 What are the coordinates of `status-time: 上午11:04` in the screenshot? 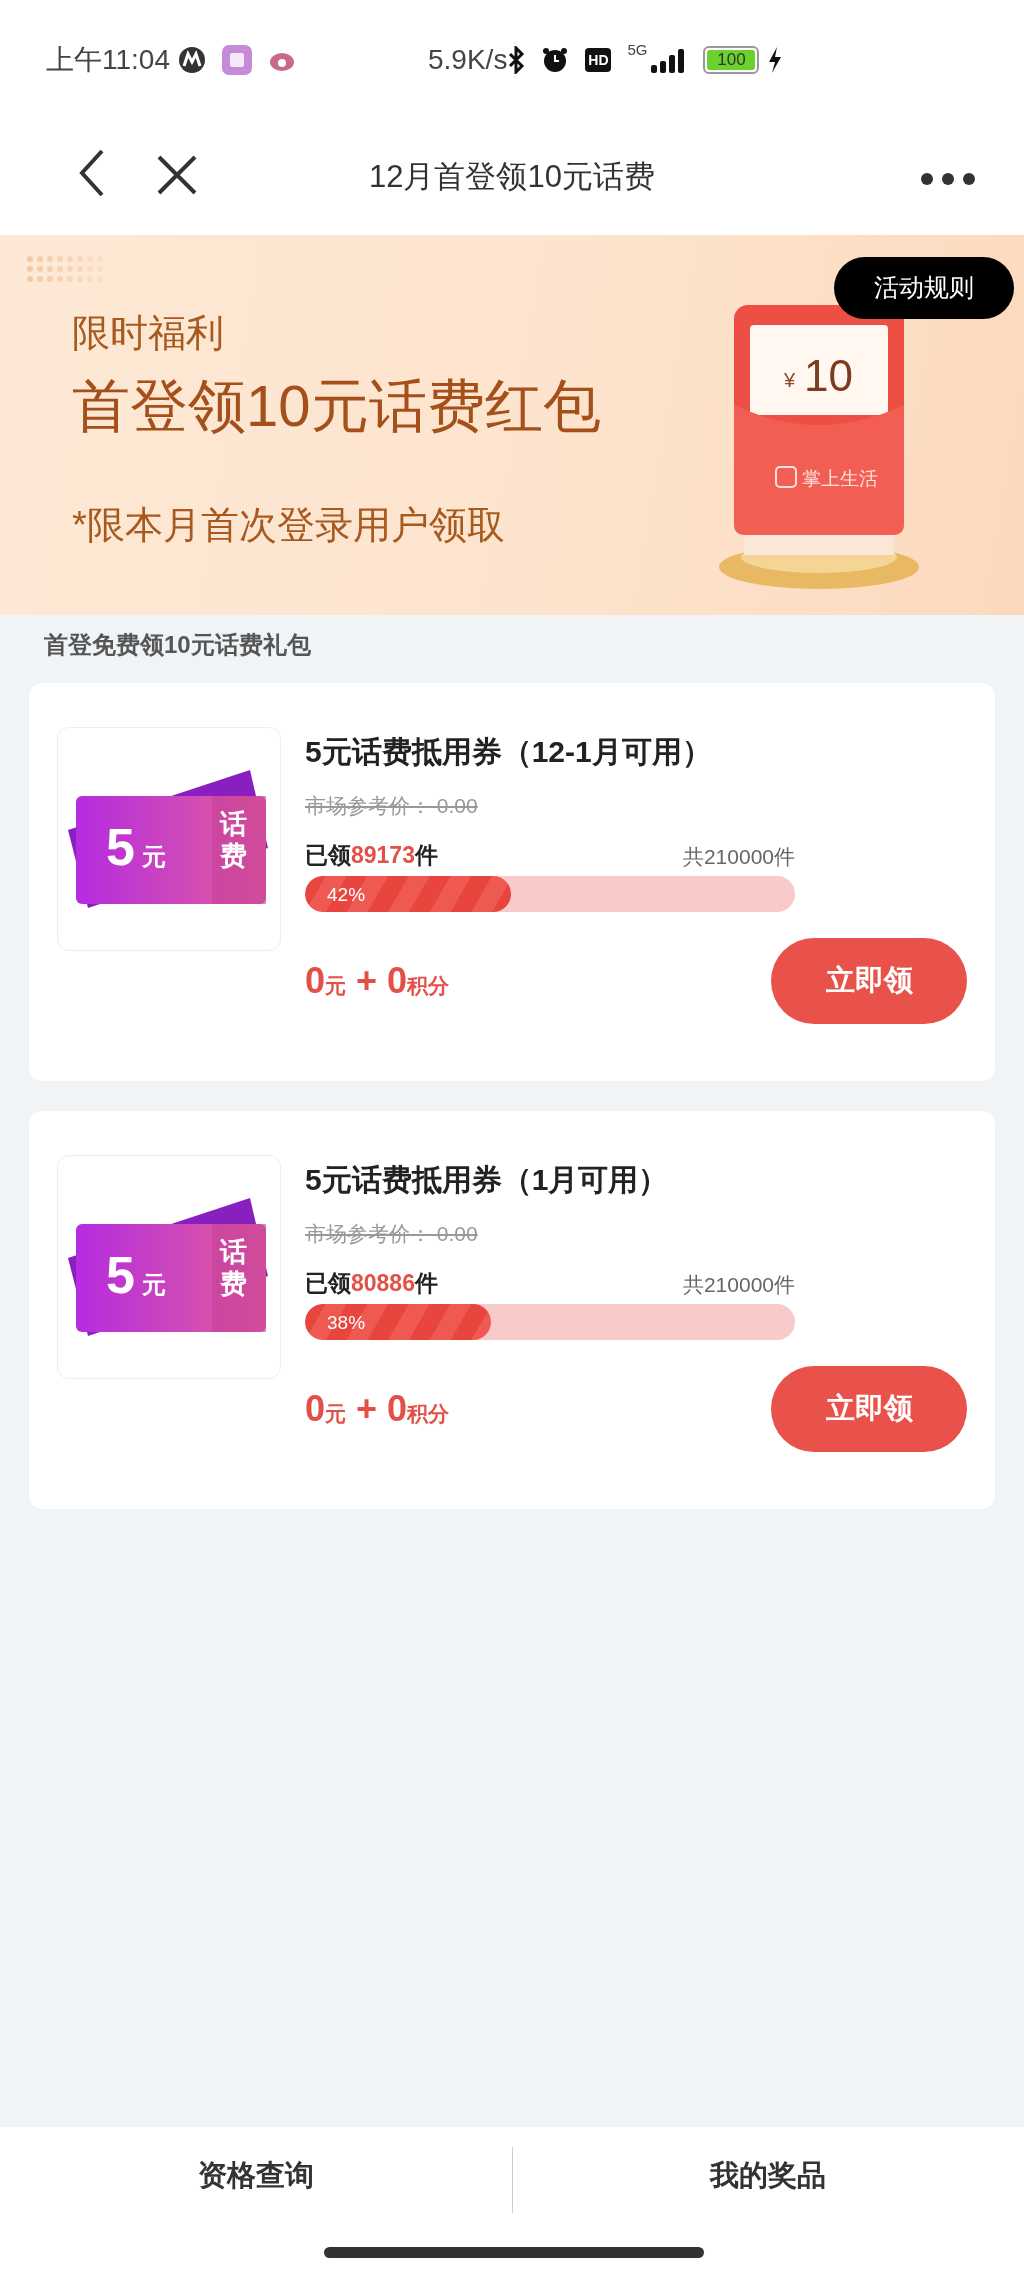 It's located at (108, 60).